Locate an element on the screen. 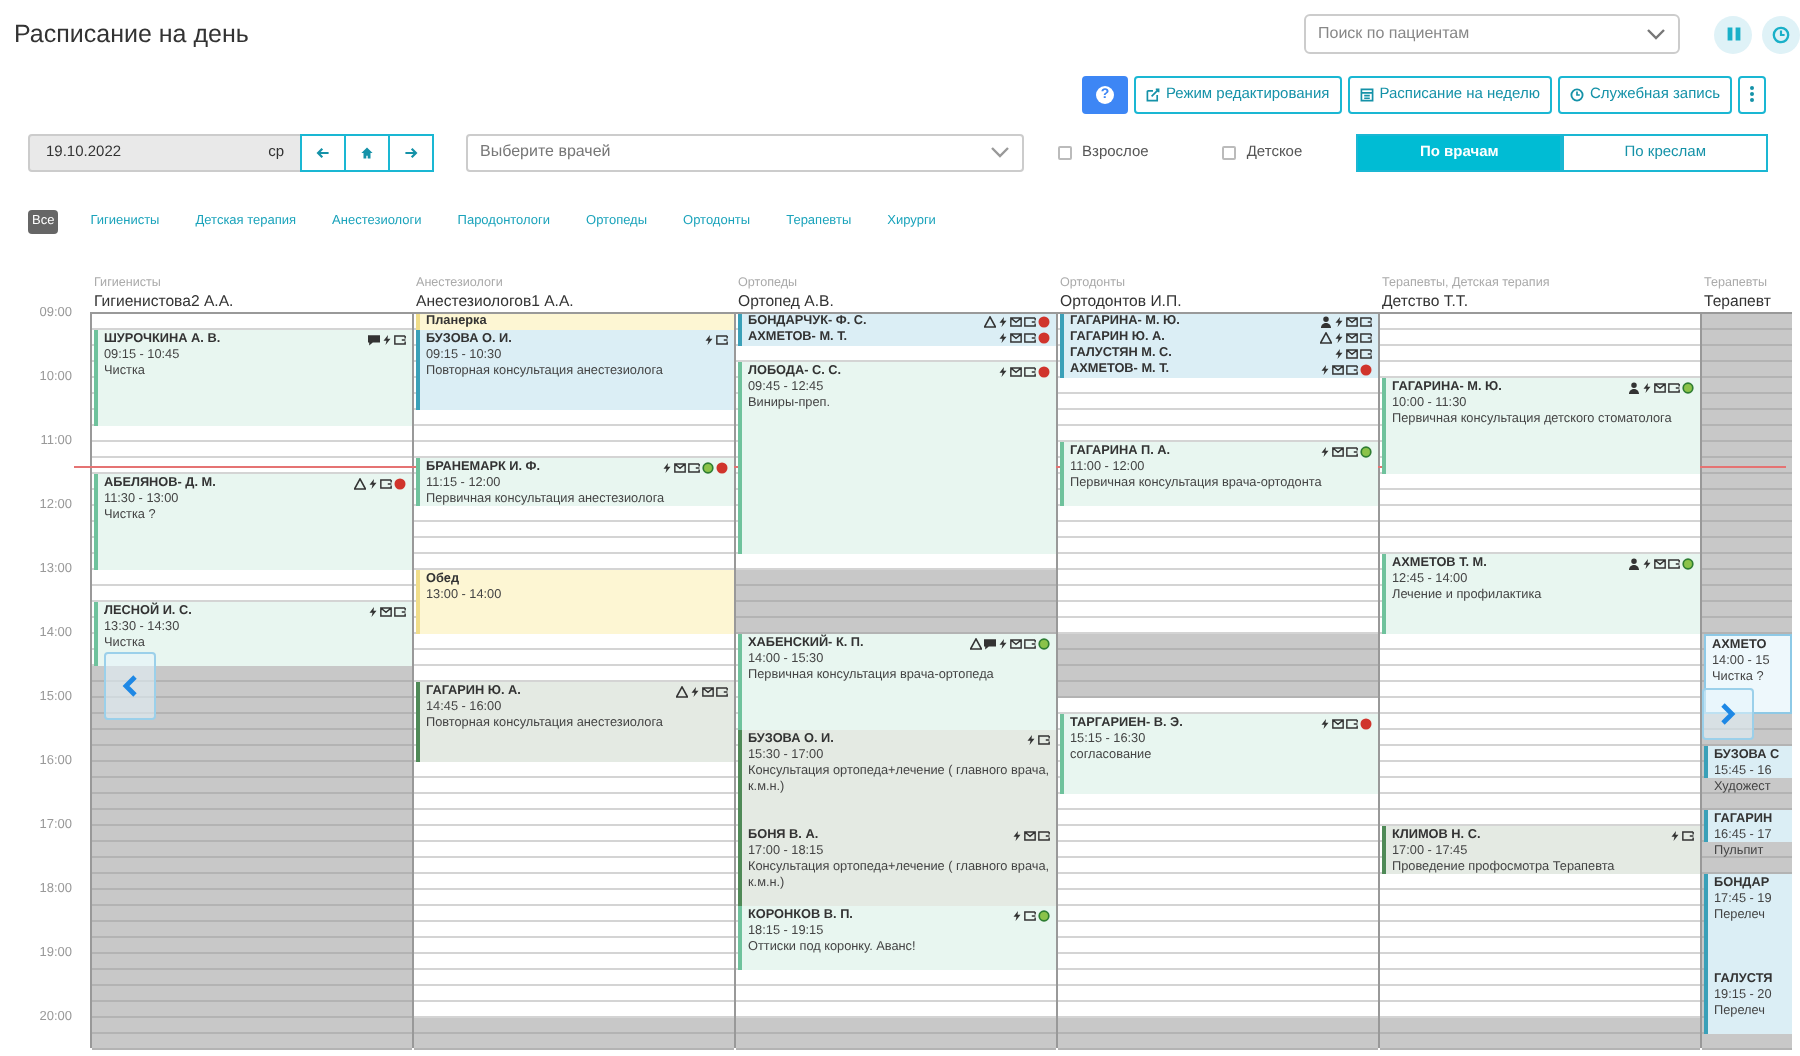 The height and width of the screenshot is (1056, 1800). doctor-select-field: Выберите врачей is located at coordinates (745, 152).